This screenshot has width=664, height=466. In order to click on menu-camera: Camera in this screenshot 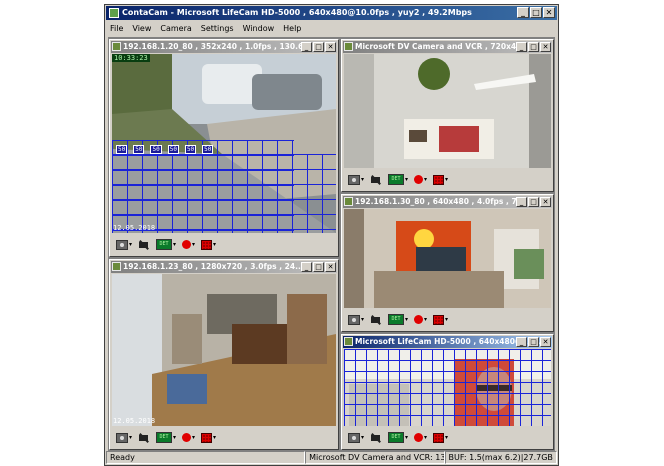, I will do `click(175, 29)`.